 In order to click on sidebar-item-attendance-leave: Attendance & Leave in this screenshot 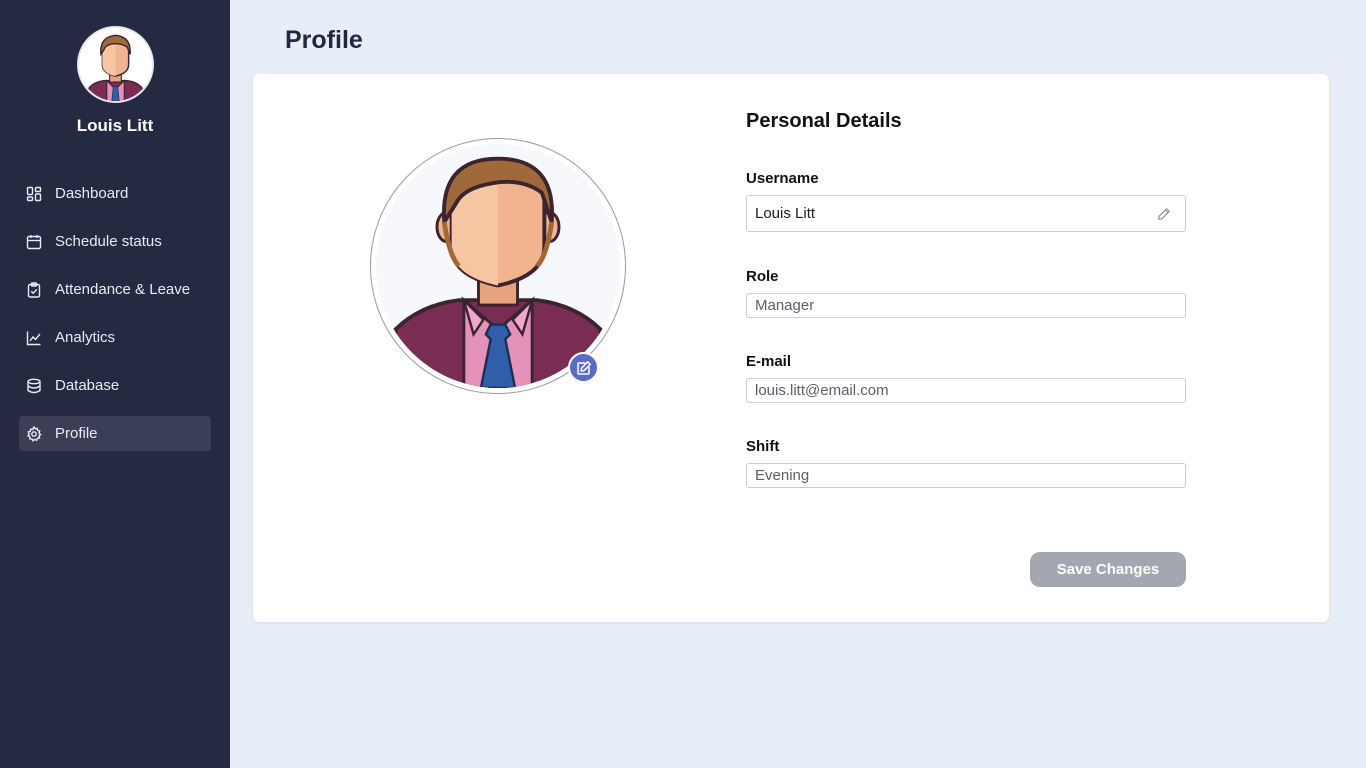, I will do `click(115, 289)`.